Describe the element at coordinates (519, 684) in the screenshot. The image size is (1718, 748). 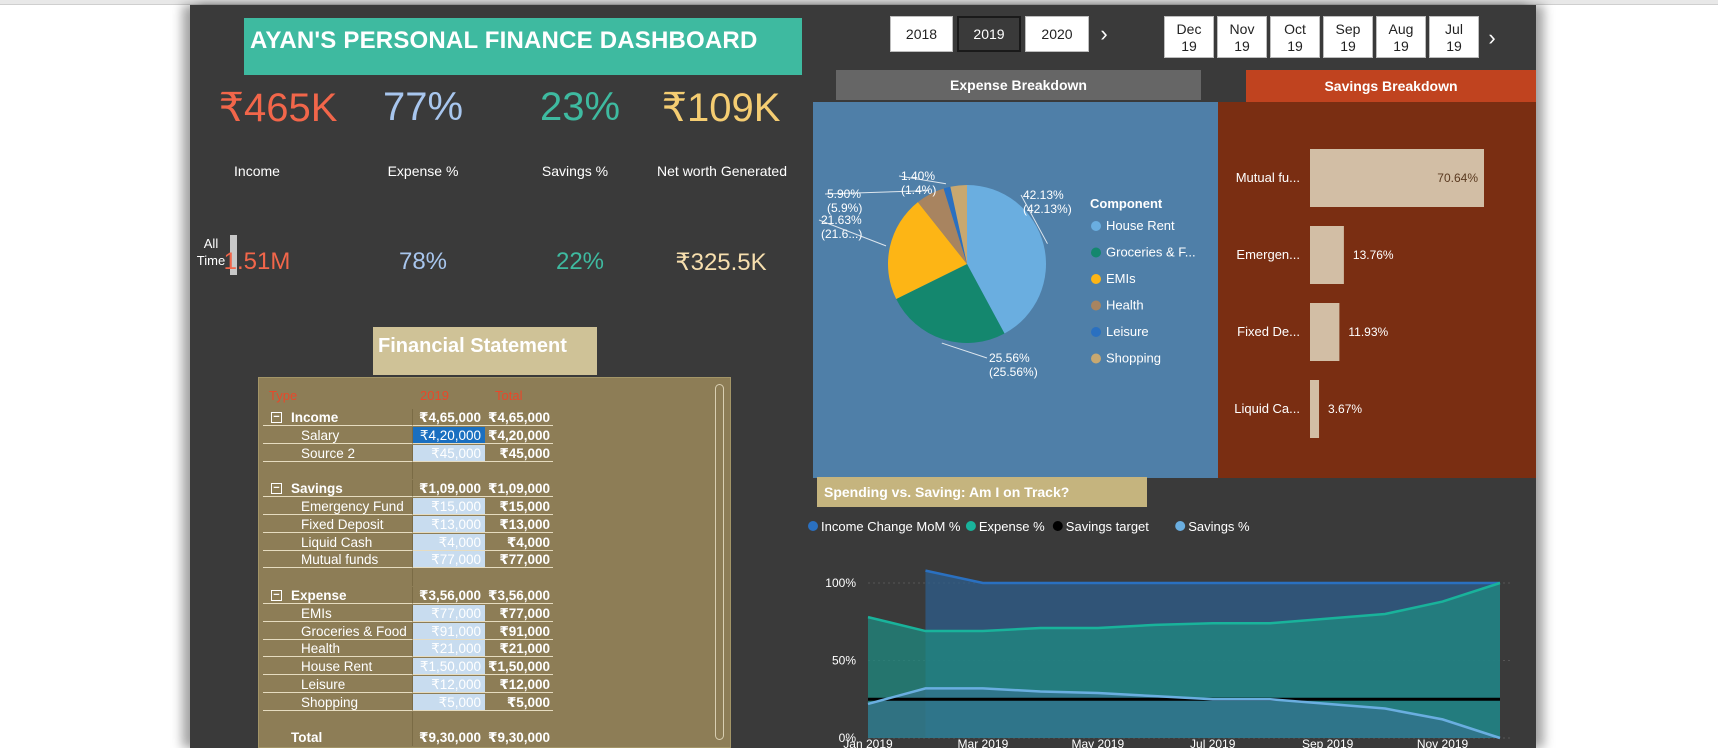
I see `row-value-total: ₹12,000` at that location.